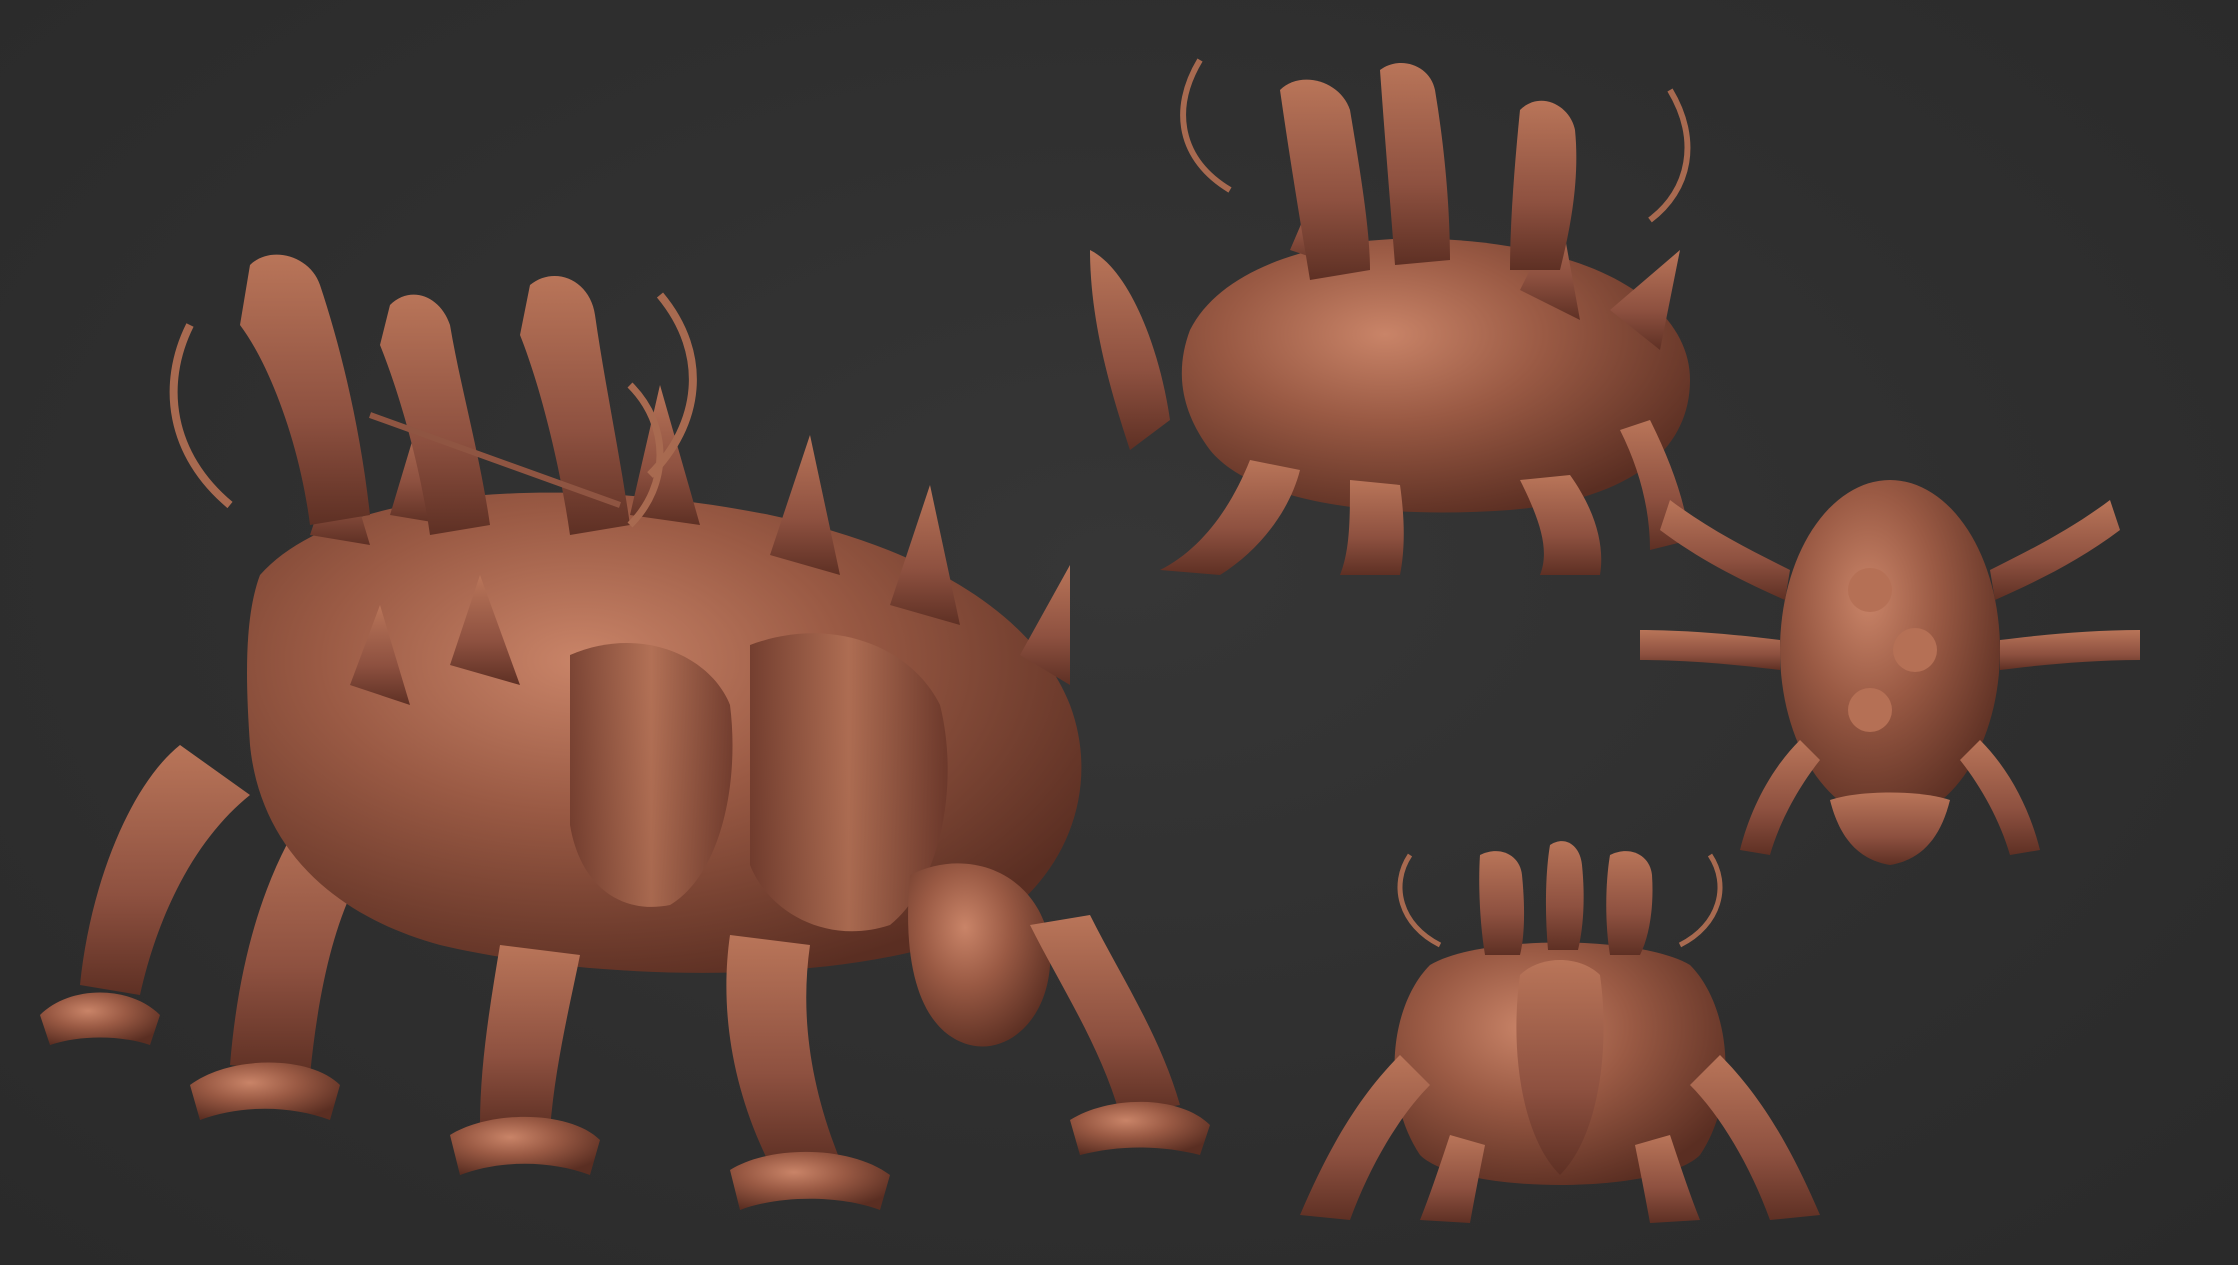 The height and width of the screenshot is (1265, 2238). What do you see at coordinates (1390, 316) in the screenshot?
I see `beetle-mount-side` at bounding box center [1390, 316].